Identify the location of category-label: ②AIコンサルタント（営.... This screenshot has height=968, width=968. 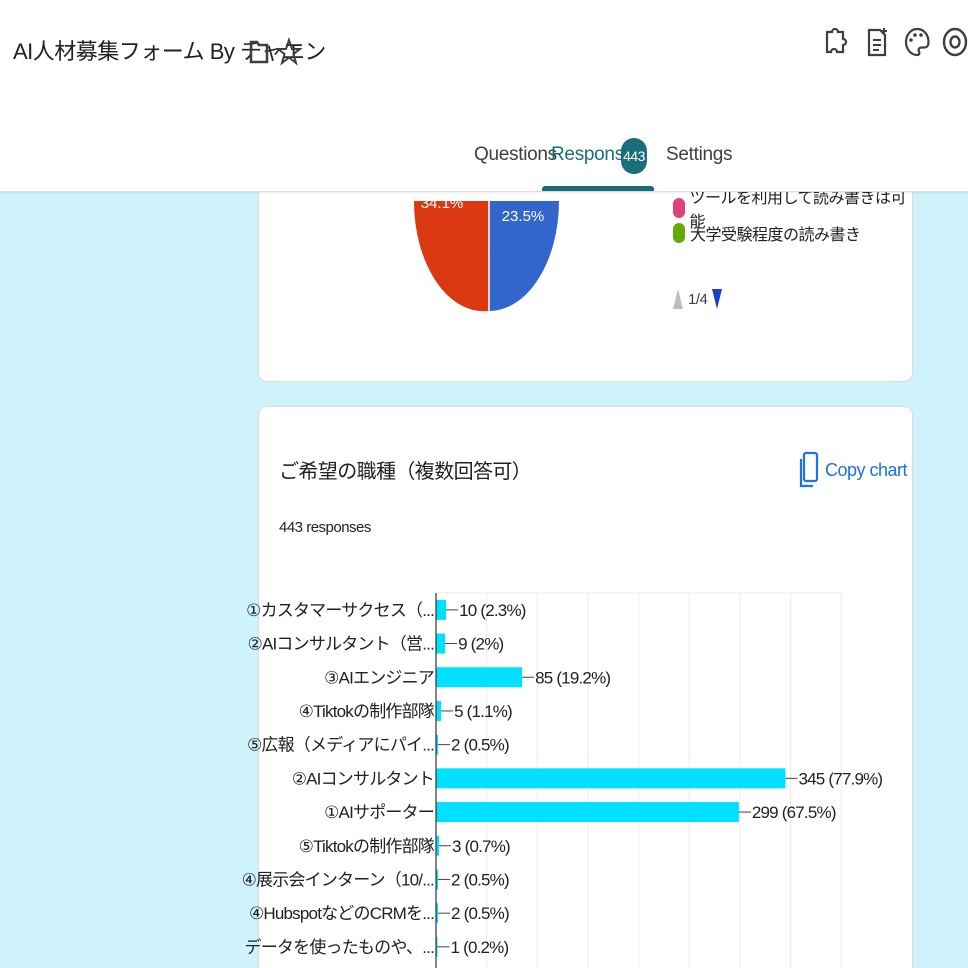
(341, 644).